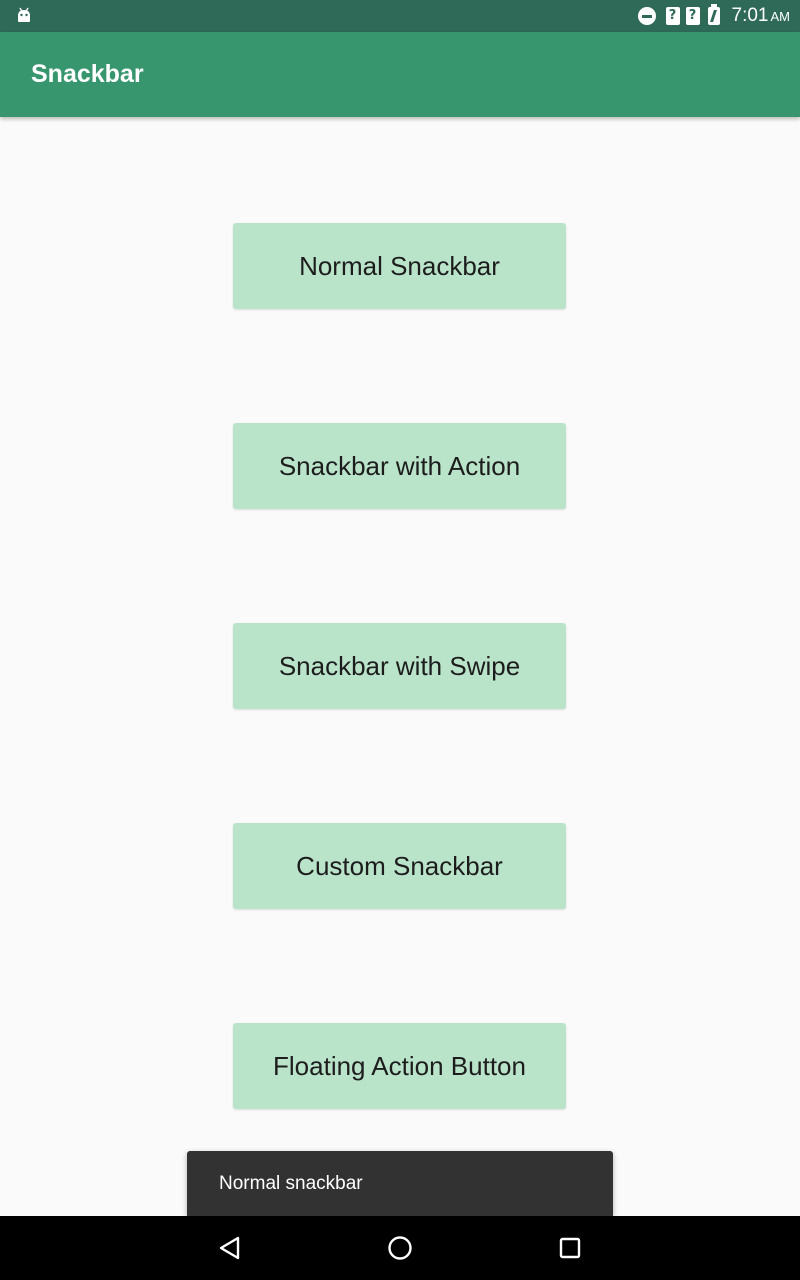 The height and width of the screenshot is (1280, 800). I want to click on status-bar: ? ? 7:01 AM, so click(400, 16).